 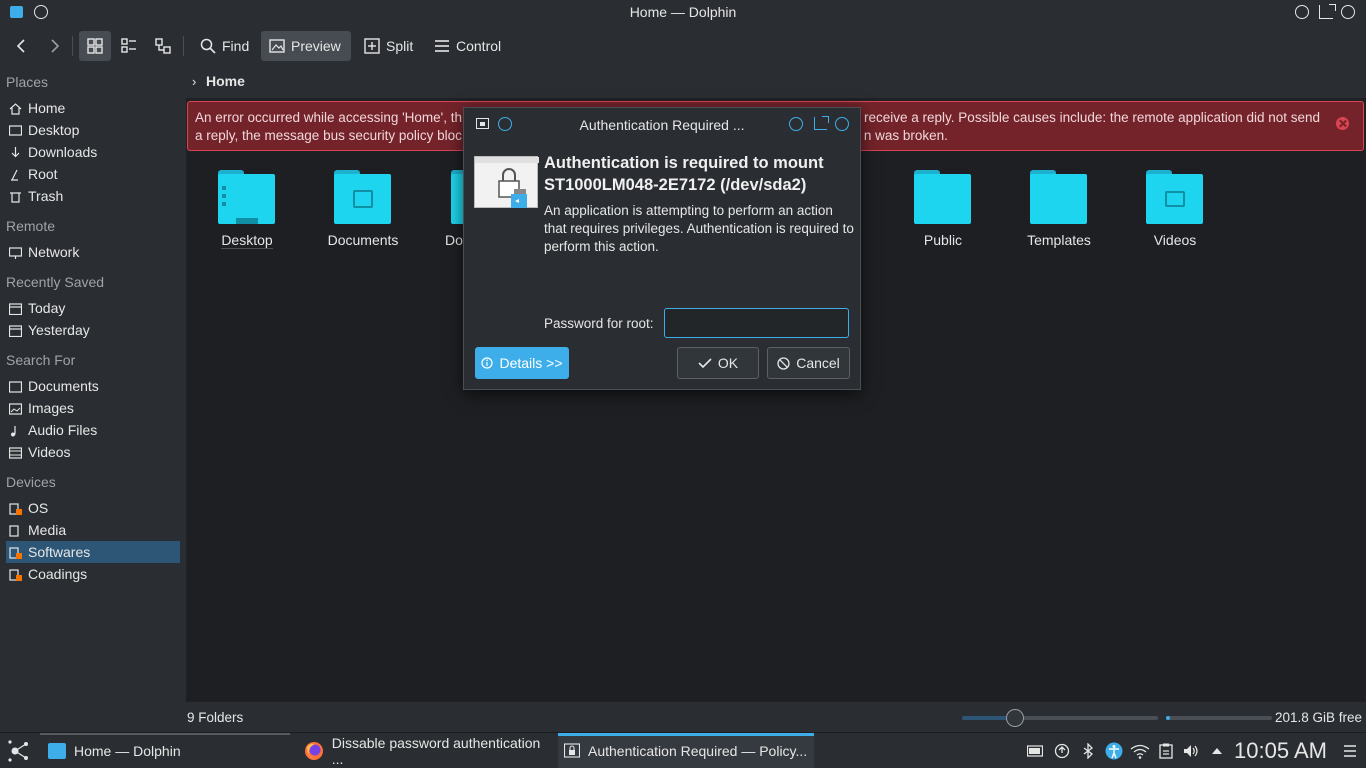 What do you see at coordinates (15, 430) in the screenshot?
I see `music-note-icon` at bounding box center [15, 430].